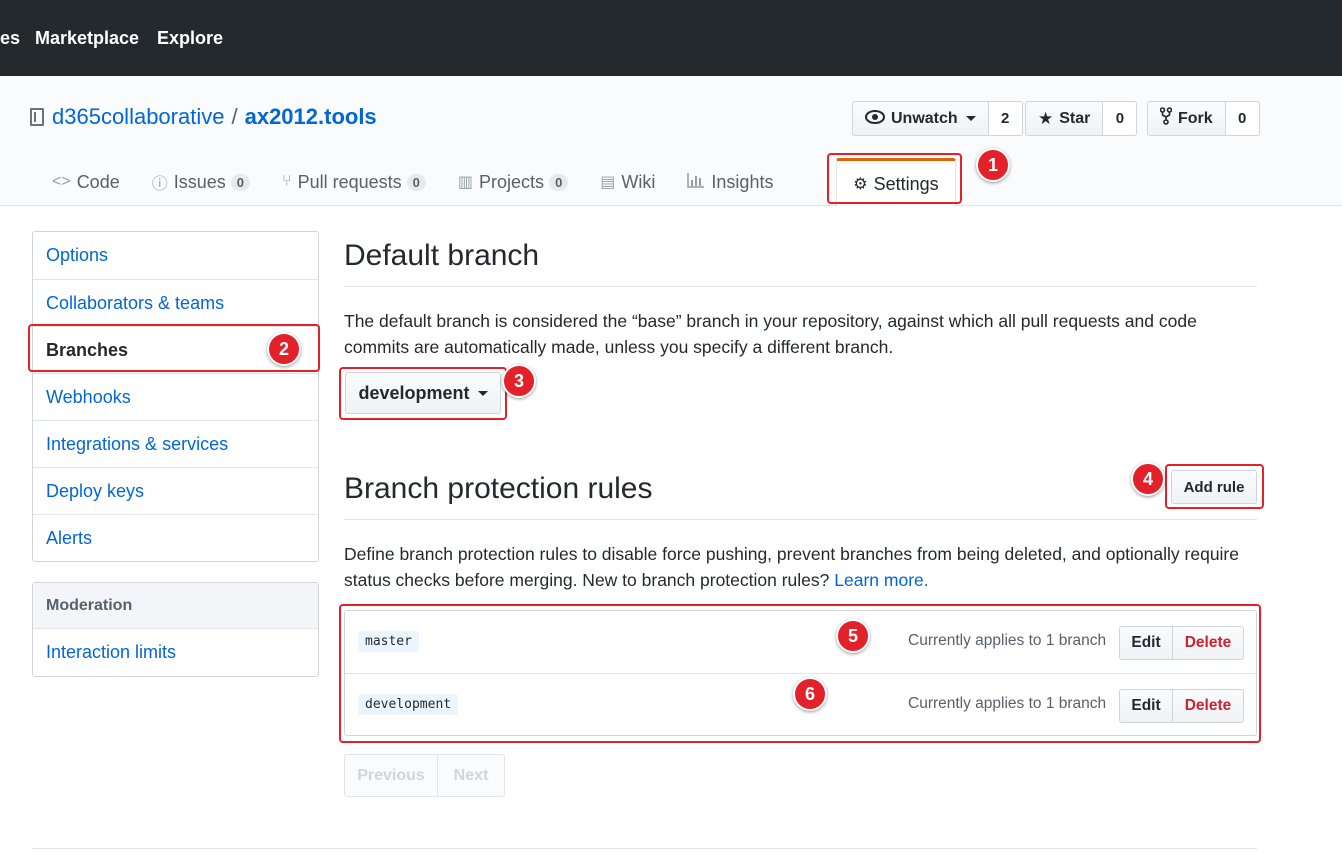 The image size is (1342, 853). I want to click on tab-insights-label: Insights, so click(742, 181).